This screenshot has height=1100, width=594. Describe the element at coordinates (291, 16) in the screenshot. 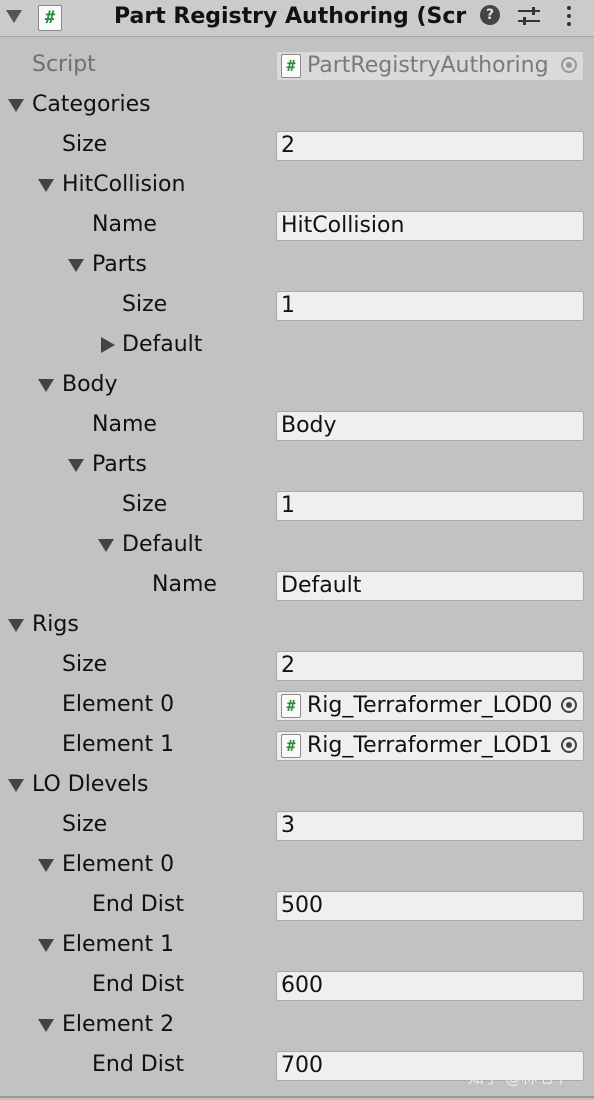

I see `component-title: Part Registry Authoring (Scrip` at that location.